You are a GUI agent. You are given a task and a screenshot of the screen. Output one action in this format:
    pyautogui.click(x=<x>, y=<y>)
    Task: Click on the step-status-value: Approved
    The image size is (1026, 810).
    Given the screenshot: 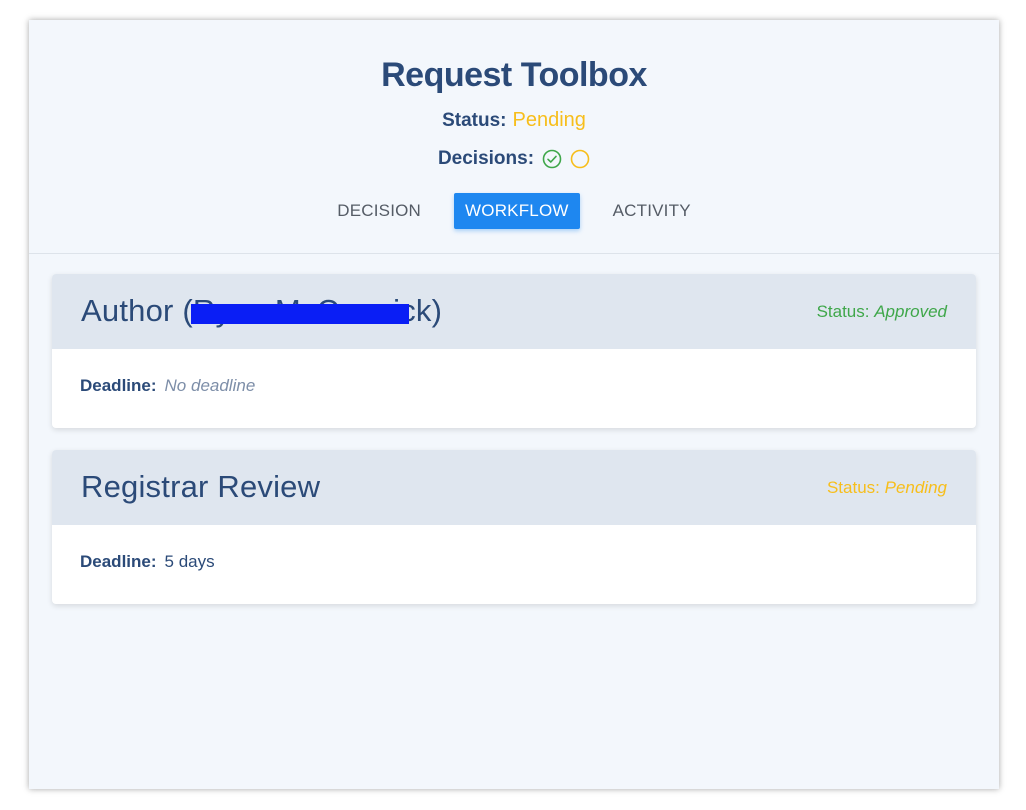 What is the action you would take?
    pyautogui.click(x=910, y=311)
    